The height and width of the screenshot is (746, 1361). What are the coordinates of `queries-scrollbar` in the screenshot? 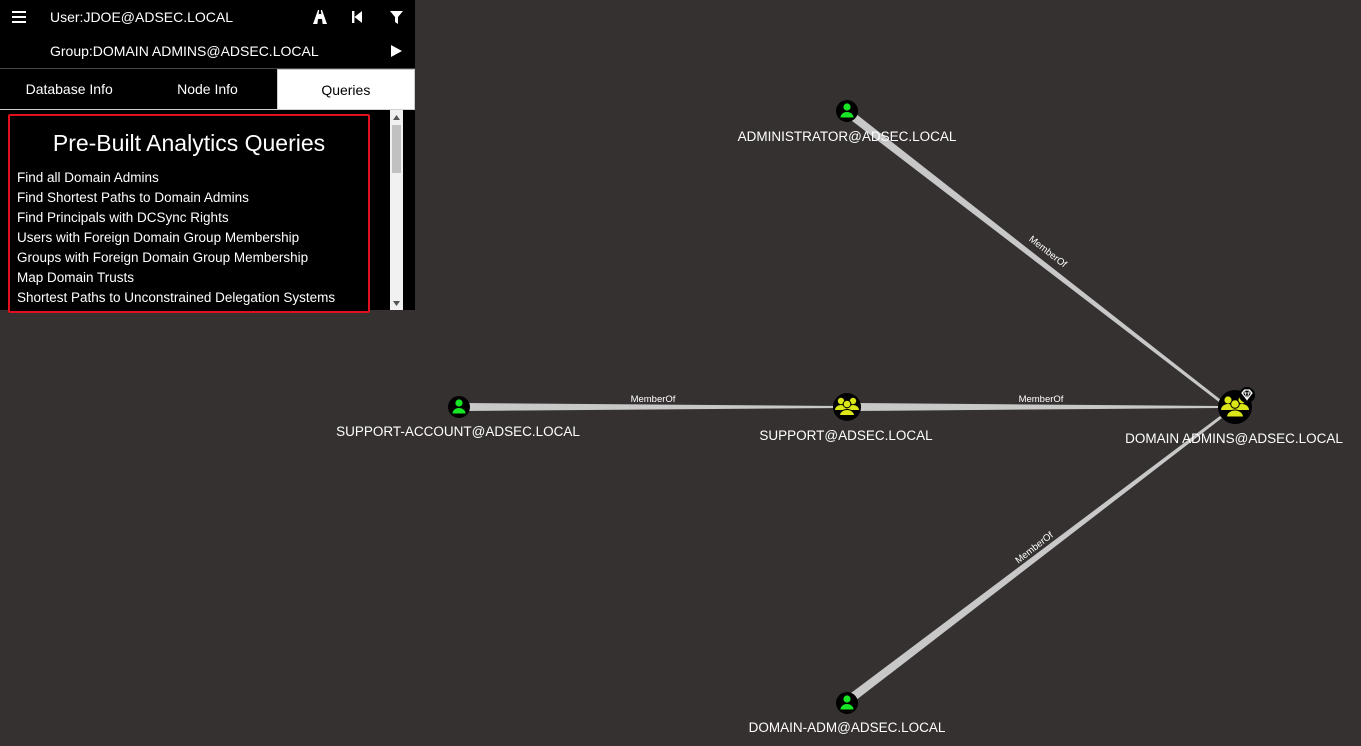 It's located at (396, 210).